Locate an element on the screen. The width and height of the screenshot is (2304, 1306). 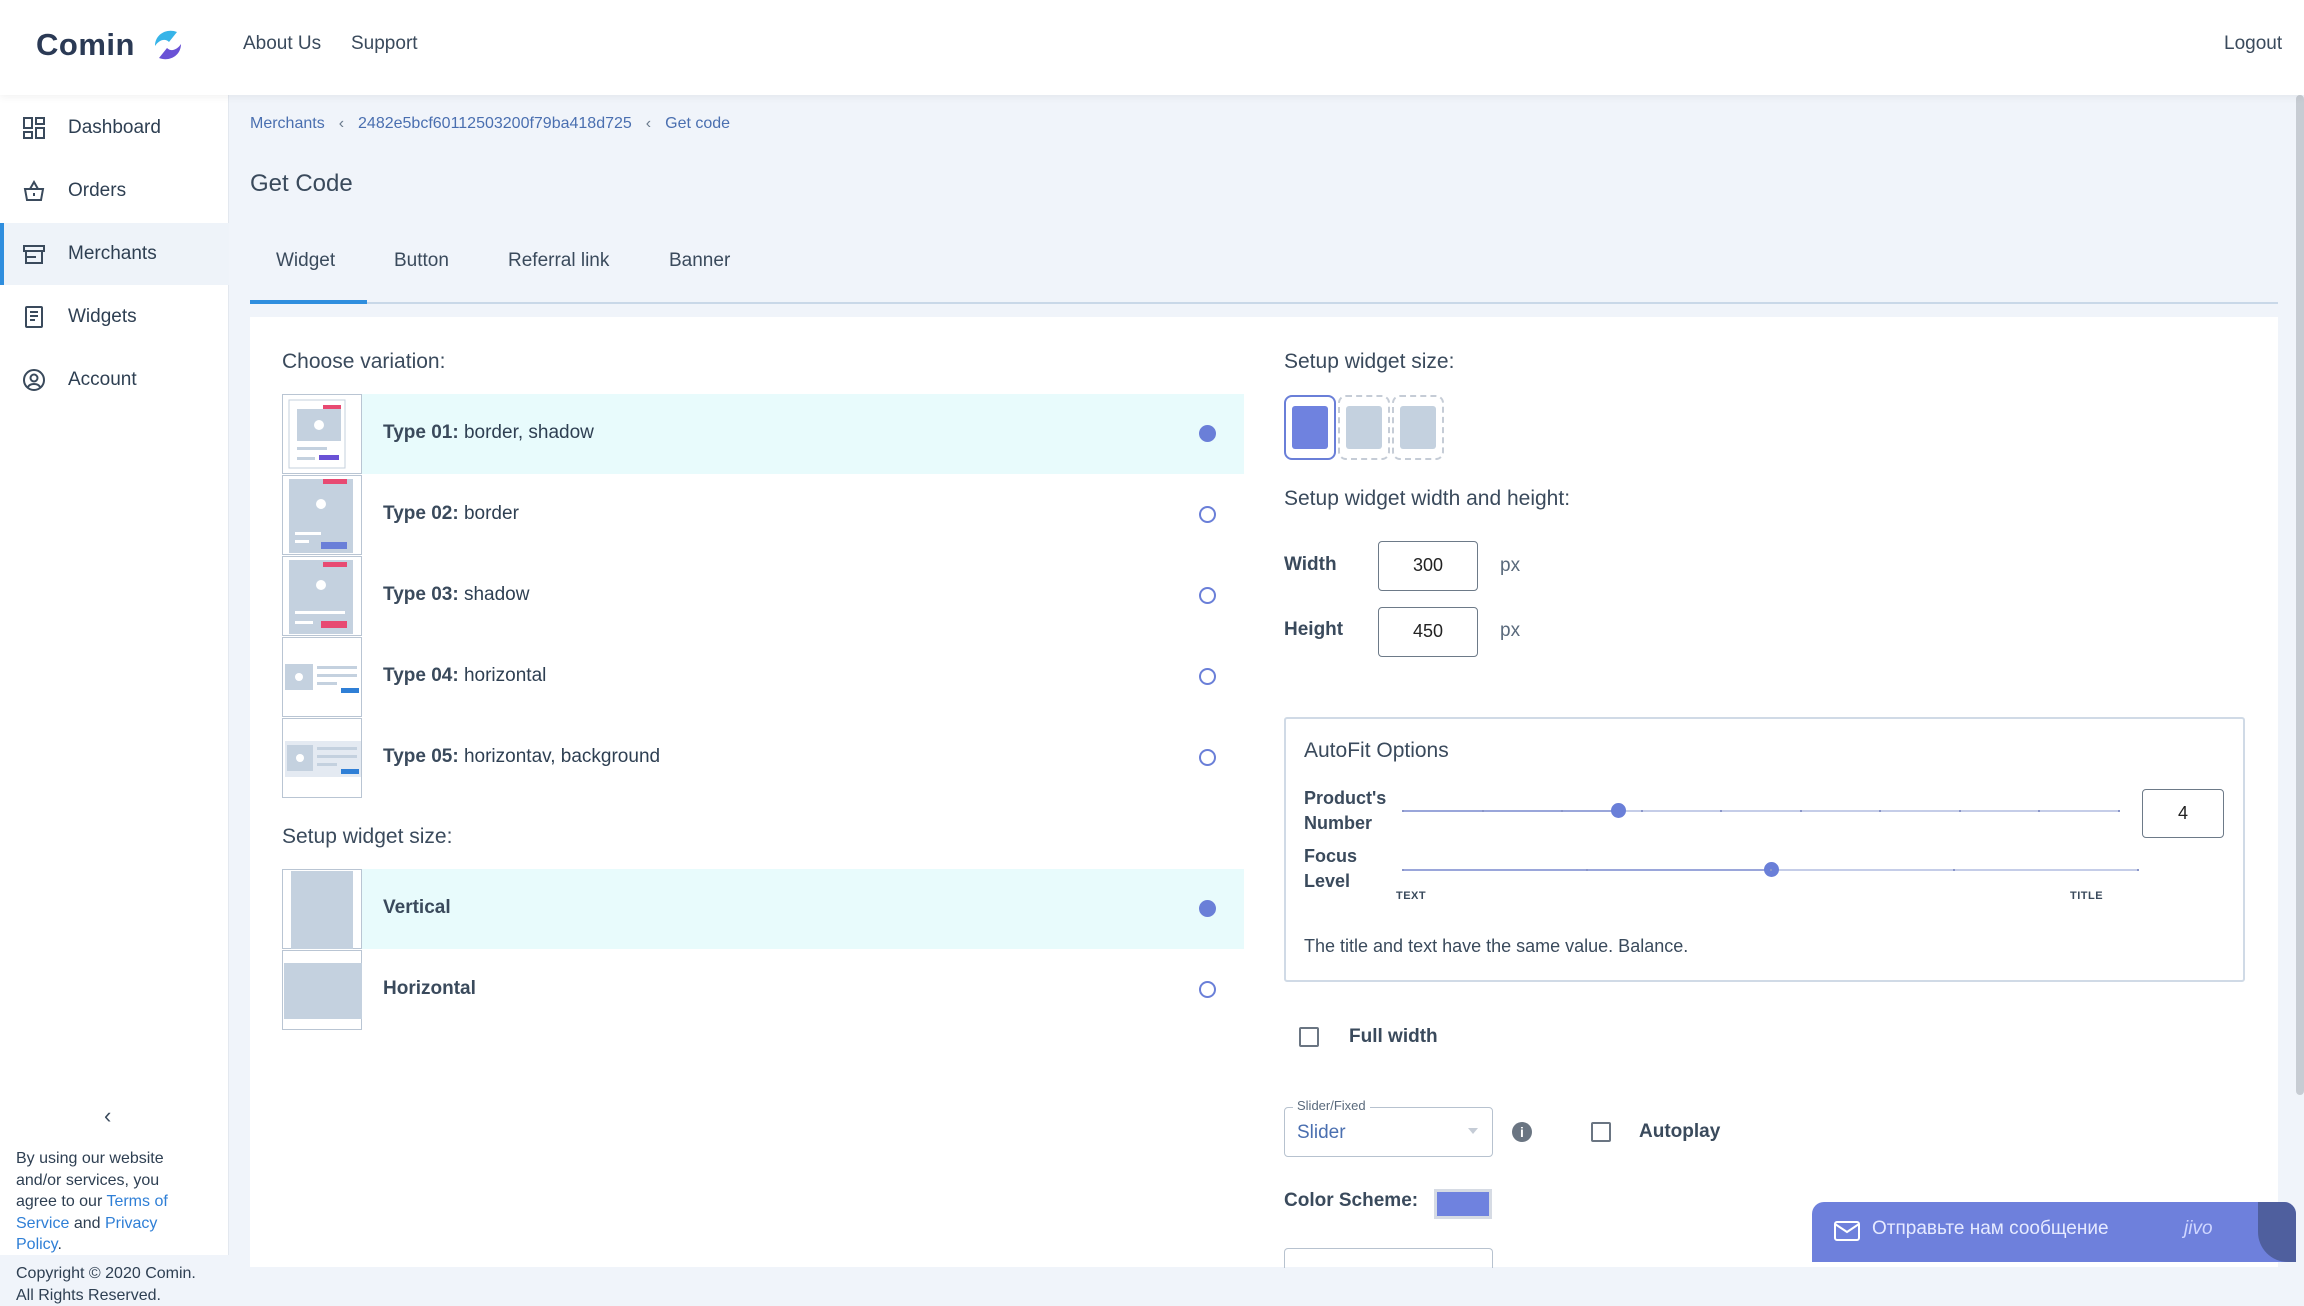
user-circle-icon is located at coordinates (34, 380).